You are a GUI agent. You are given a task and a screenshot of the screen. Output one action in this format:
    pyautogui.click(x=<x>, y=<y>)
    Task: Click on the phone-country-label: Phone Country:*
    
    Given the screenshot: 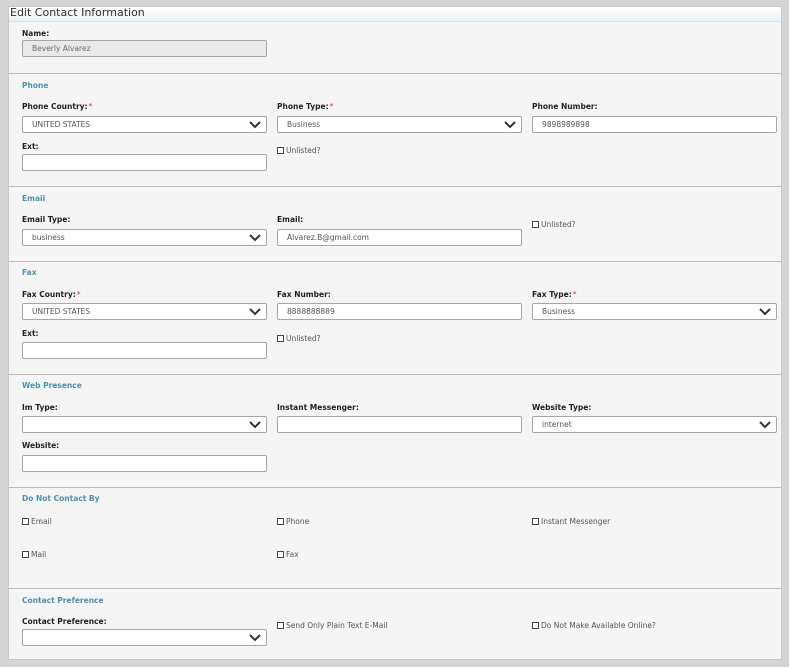 What is the action you would take?
    pyautogui.click(x=57, y=106)
    